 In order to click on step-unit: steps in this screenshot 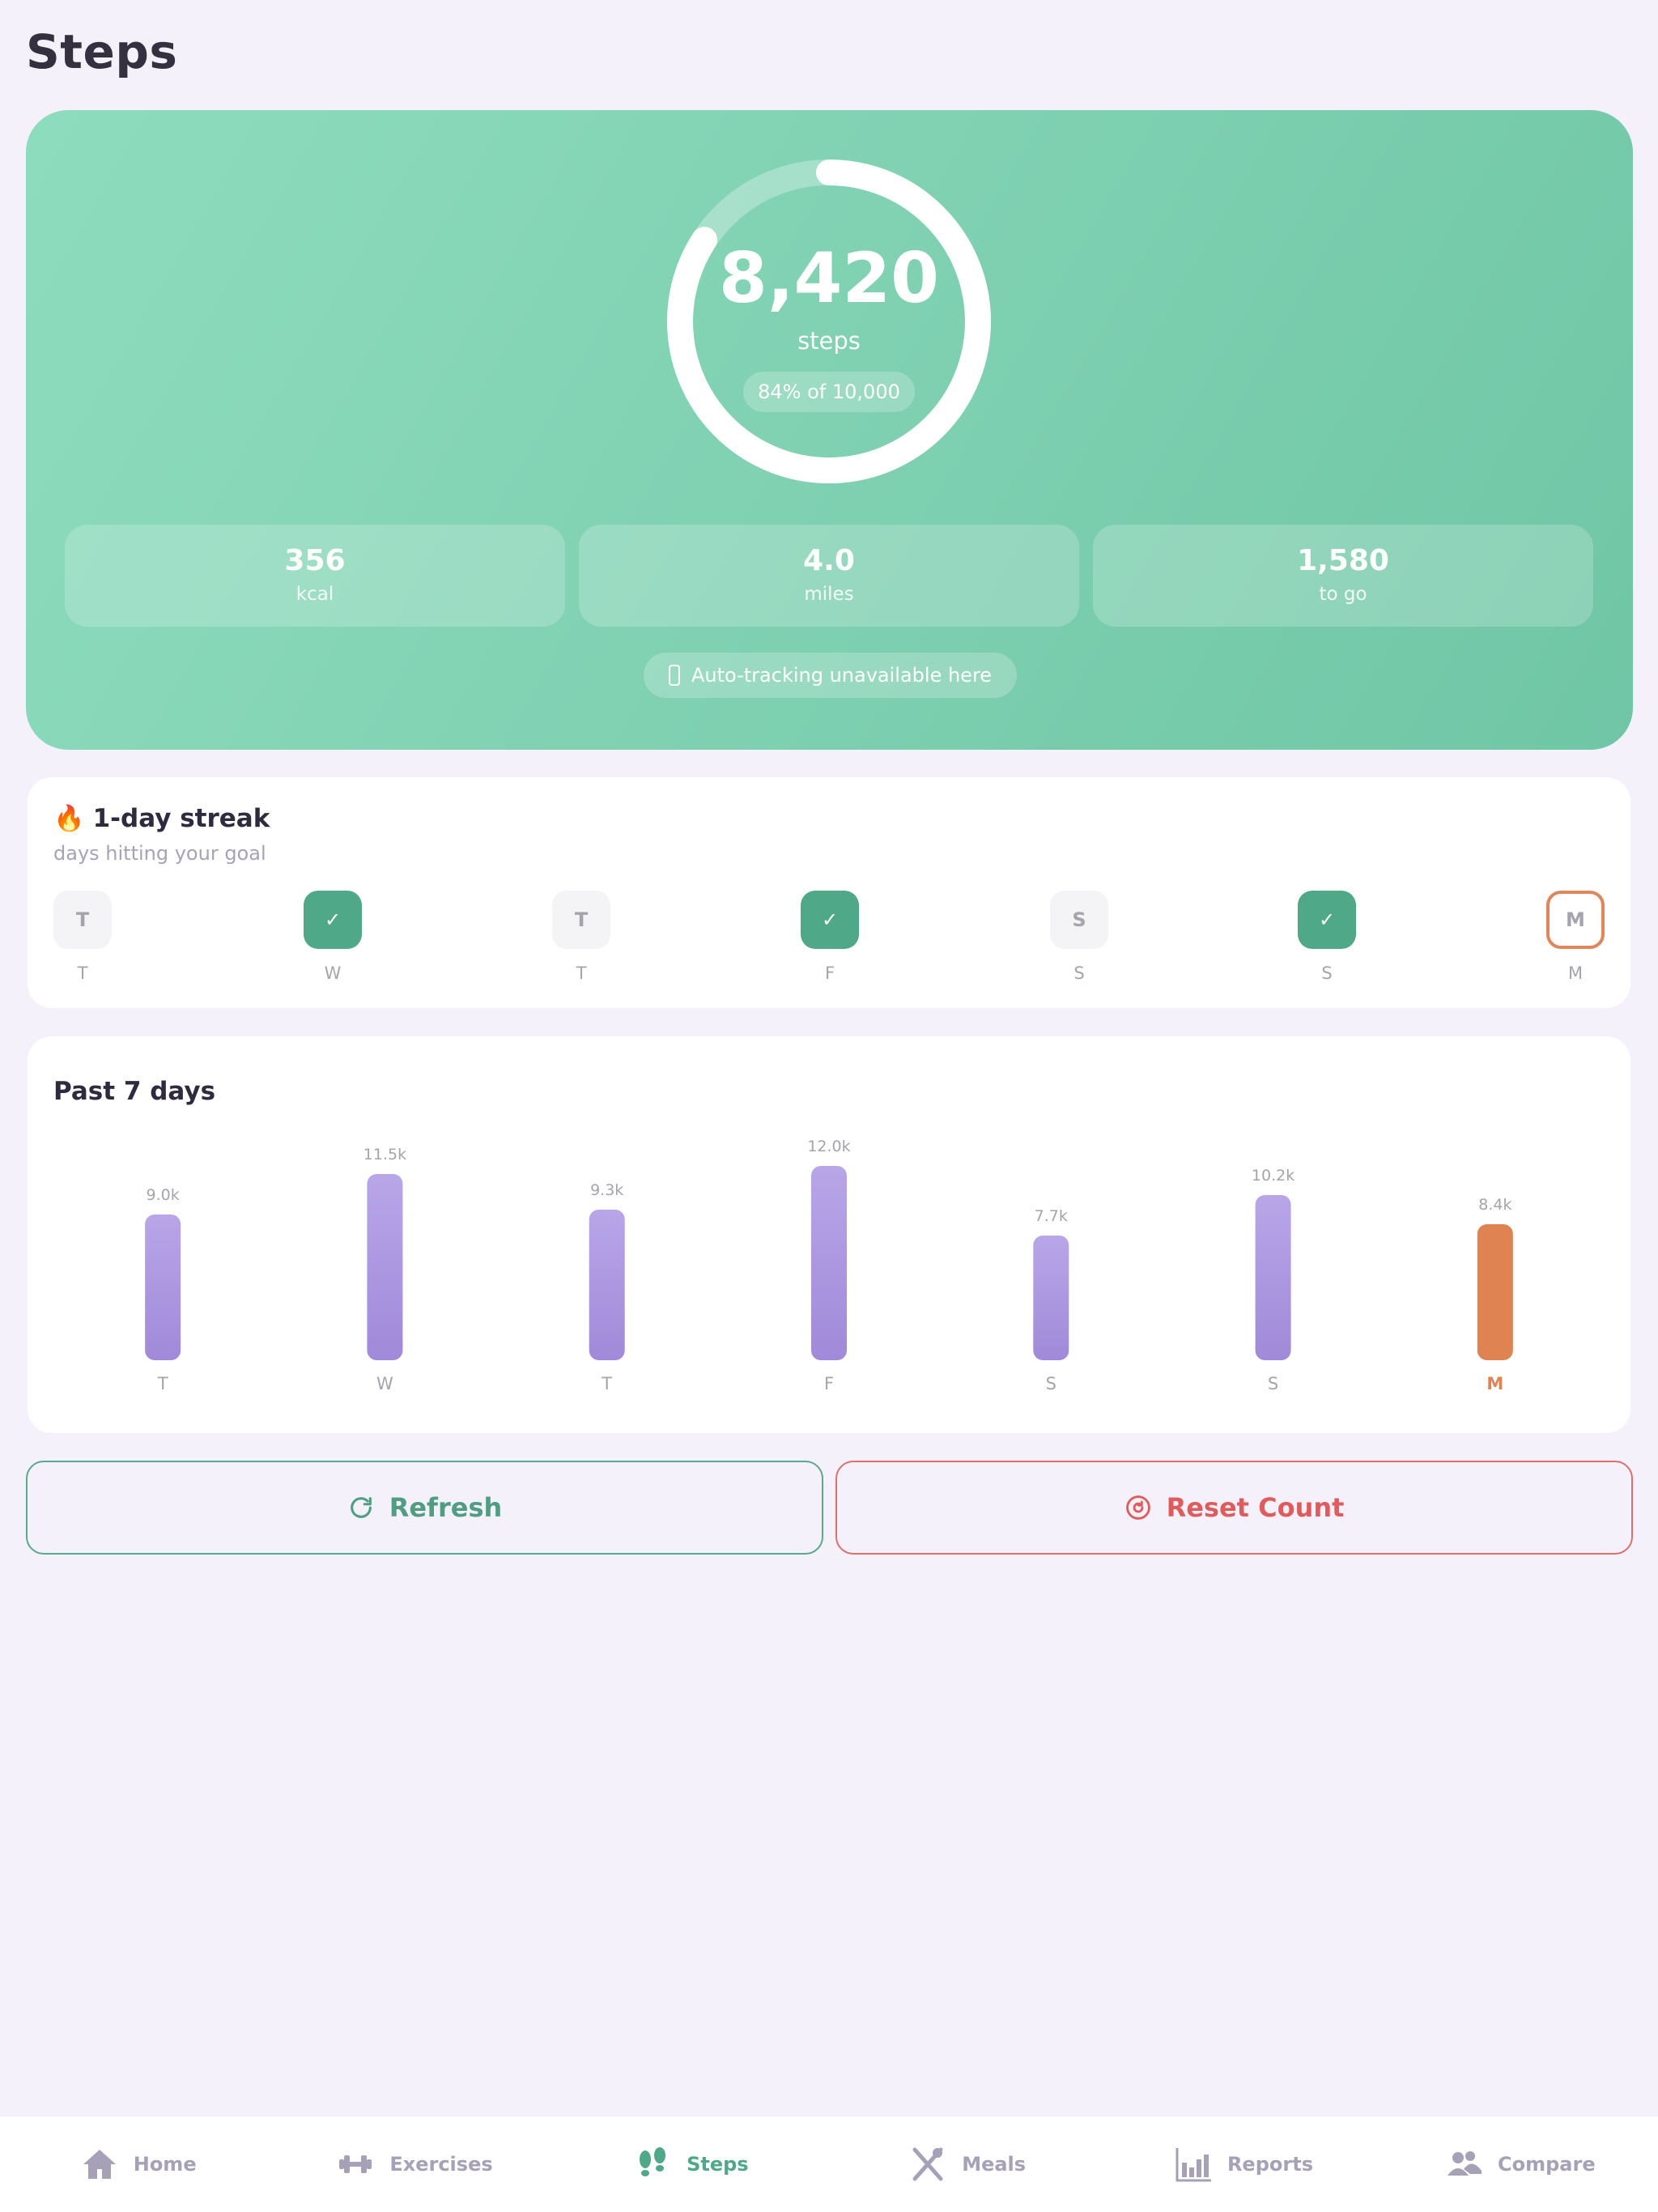, I will do `click(829, 341)`.